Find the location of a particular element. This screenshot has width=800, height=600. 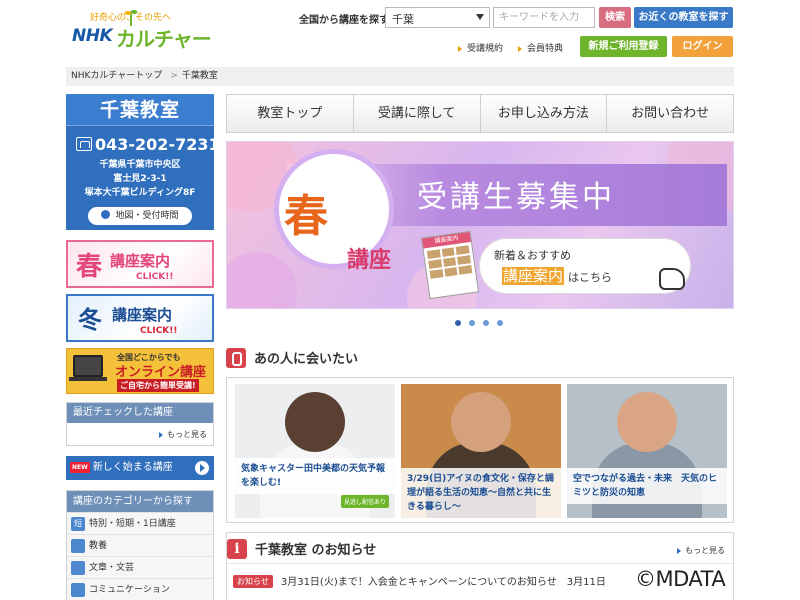

news-more-link: もっと見る is located at coordinates (701, 550).